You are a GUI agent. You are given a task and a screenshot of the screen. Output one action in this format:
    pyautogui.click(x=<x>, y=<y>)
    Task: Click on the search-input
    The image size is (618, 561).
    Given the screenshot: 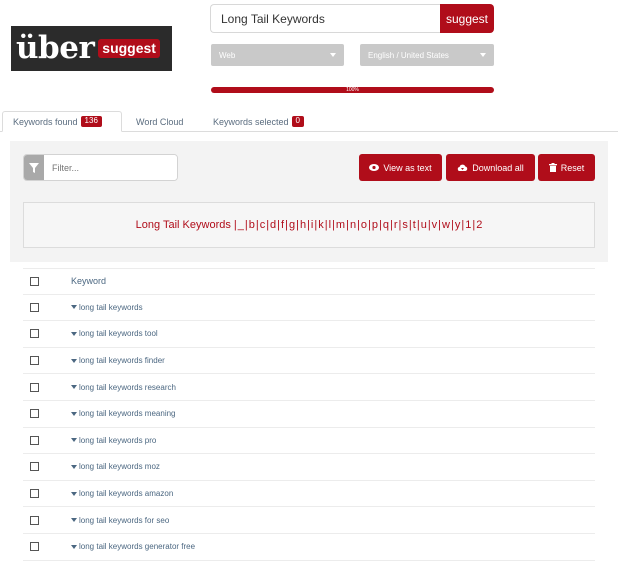 What is the action you would take?
    pyautogui.click(x=325, y=18)
    